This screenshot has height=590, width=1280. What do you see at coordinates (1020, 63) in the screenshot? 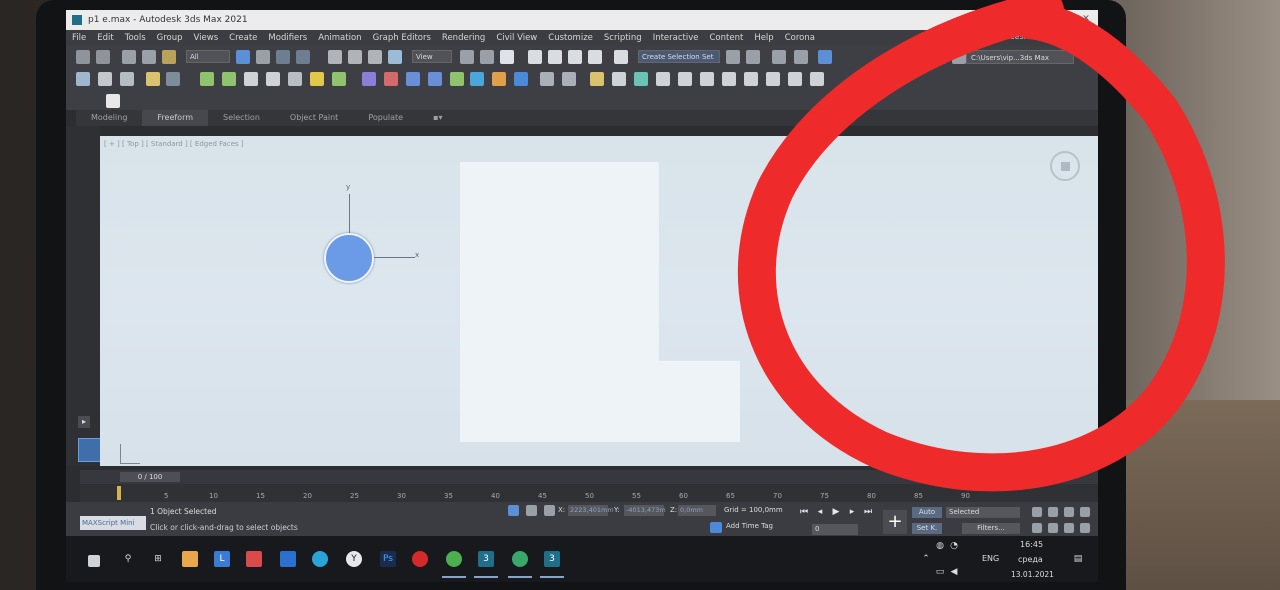
I see `project-path-field: C:\Users\vip...3ds Max 2021` at bounding box center [1020, 63].